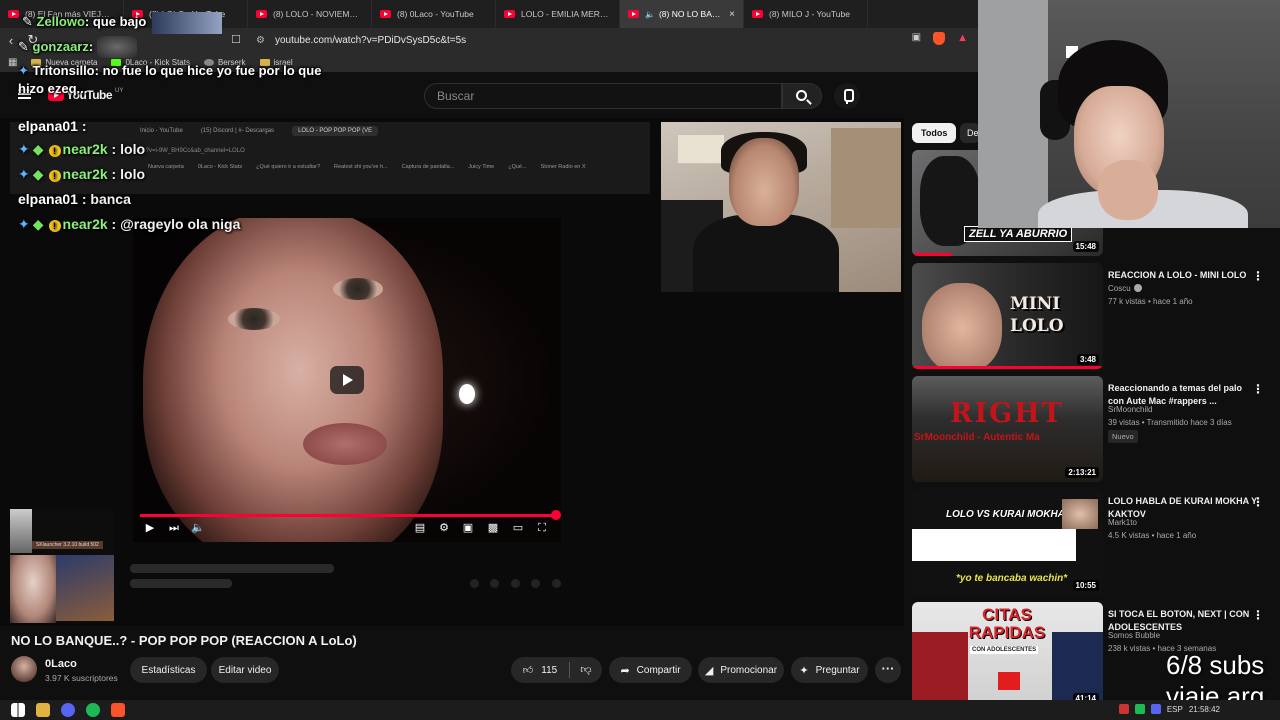 The height and width of the screenshot is (720, 1280). Describe the element at coordinates (434, 14) in the screenshot. I see `browser-tab: (8) 0Laco - YouTube` at that location.